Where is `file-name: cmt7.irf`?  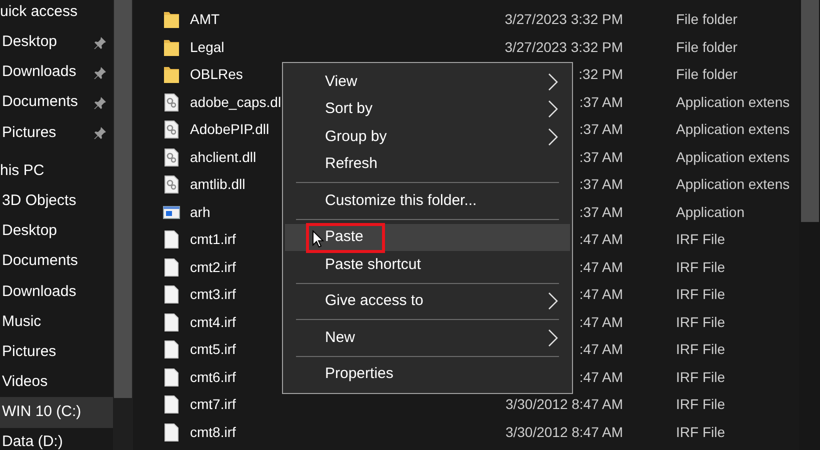
file-name: cmt7.irf is located at coordinates (332, 405).